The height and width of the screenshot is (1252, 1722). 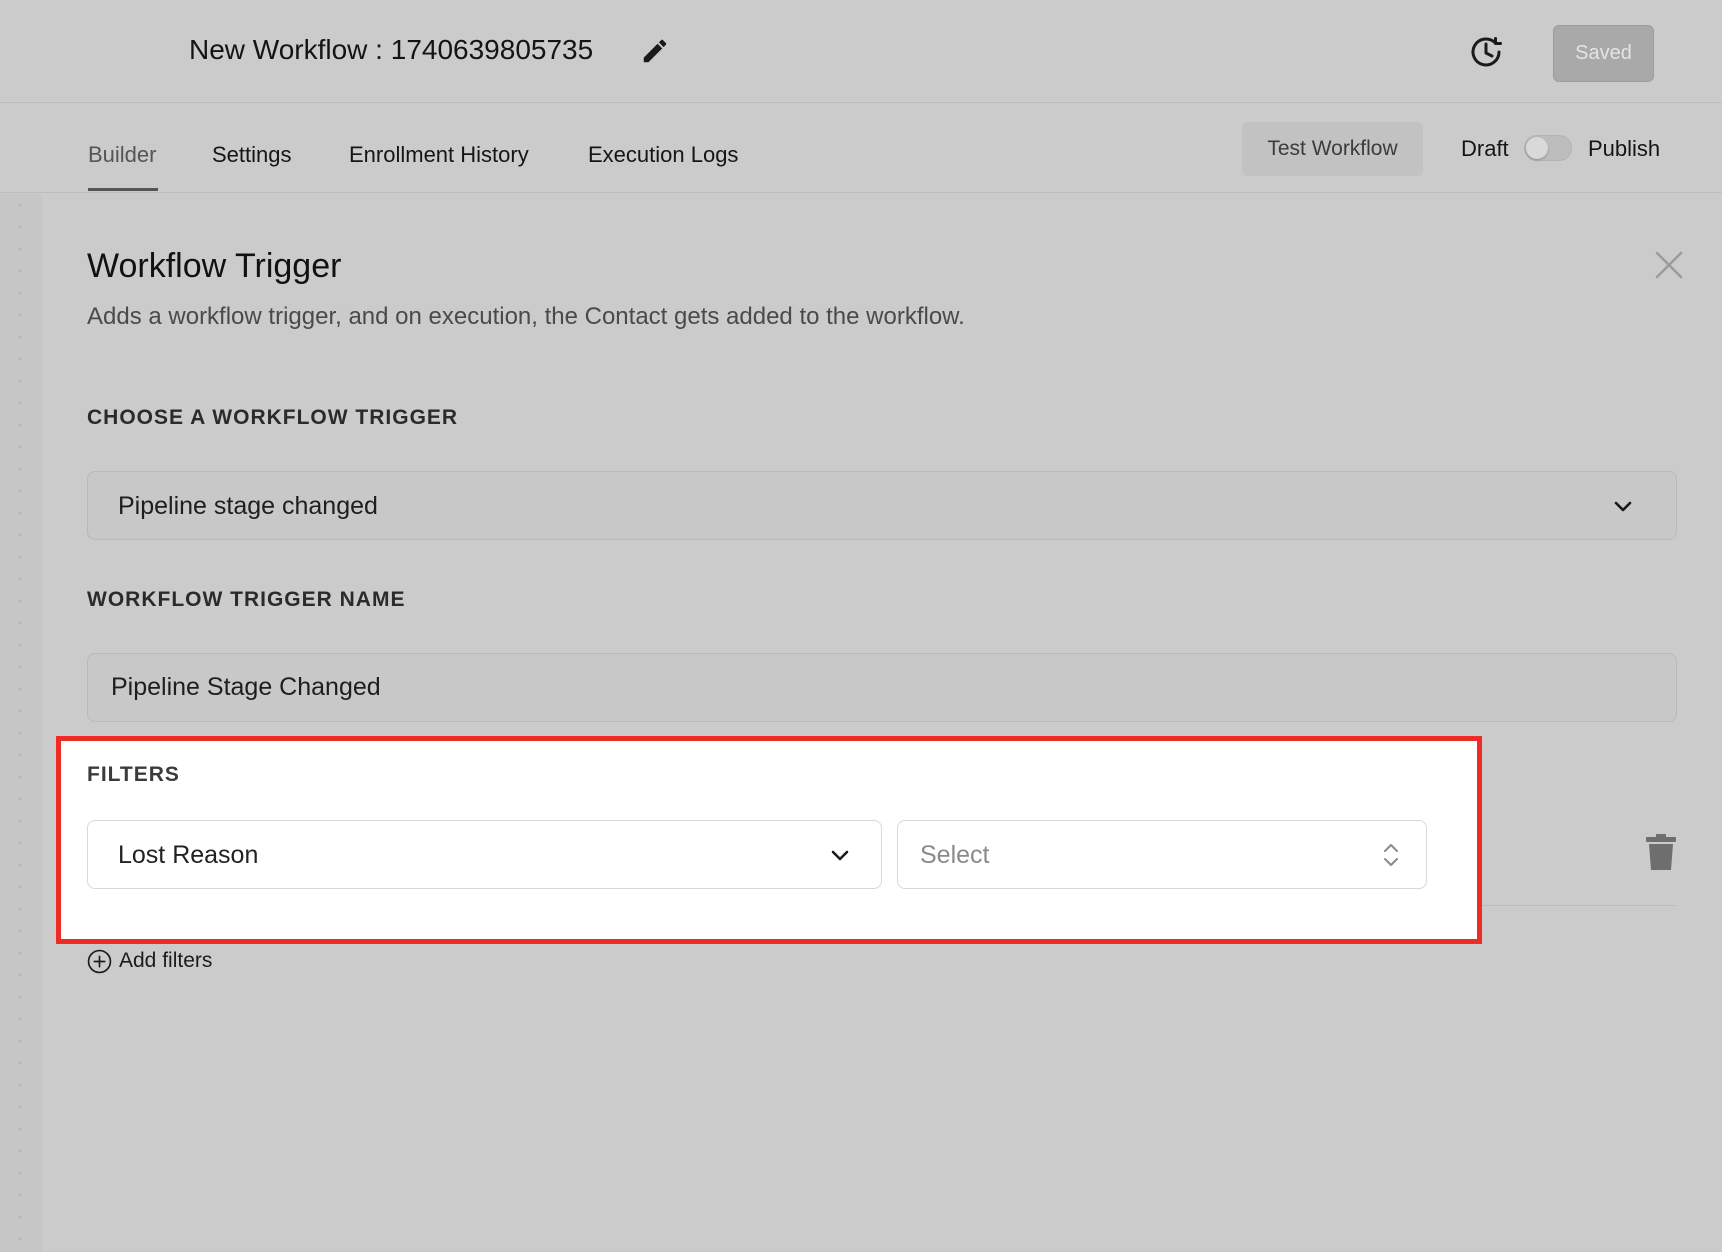 What do you see at coordinates (391, 49) in the screenshot?
I see `workflow-title: New Workflow : 1740639805735` at bounding box center [391, 49].